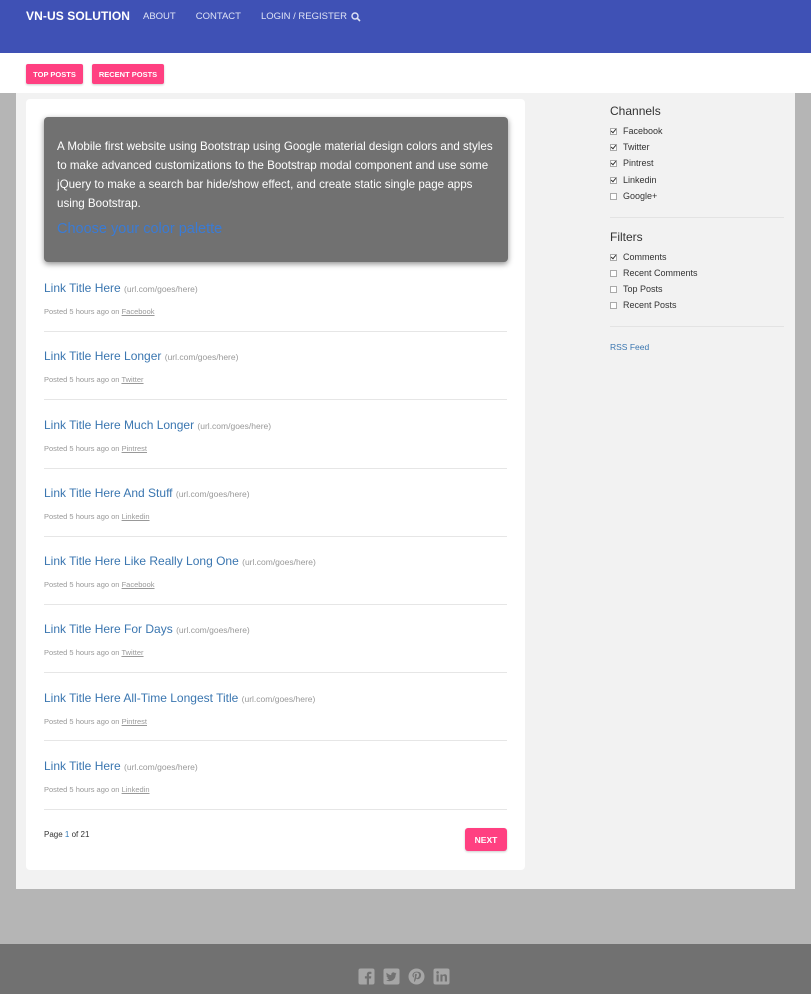 Image resolution: width=811 pixels, height=994 pixels. What do you see at coordinates (218, 16) in the screenshot?
I see `nav-link-contact: CONTACT` at bounding box center [218, 16].